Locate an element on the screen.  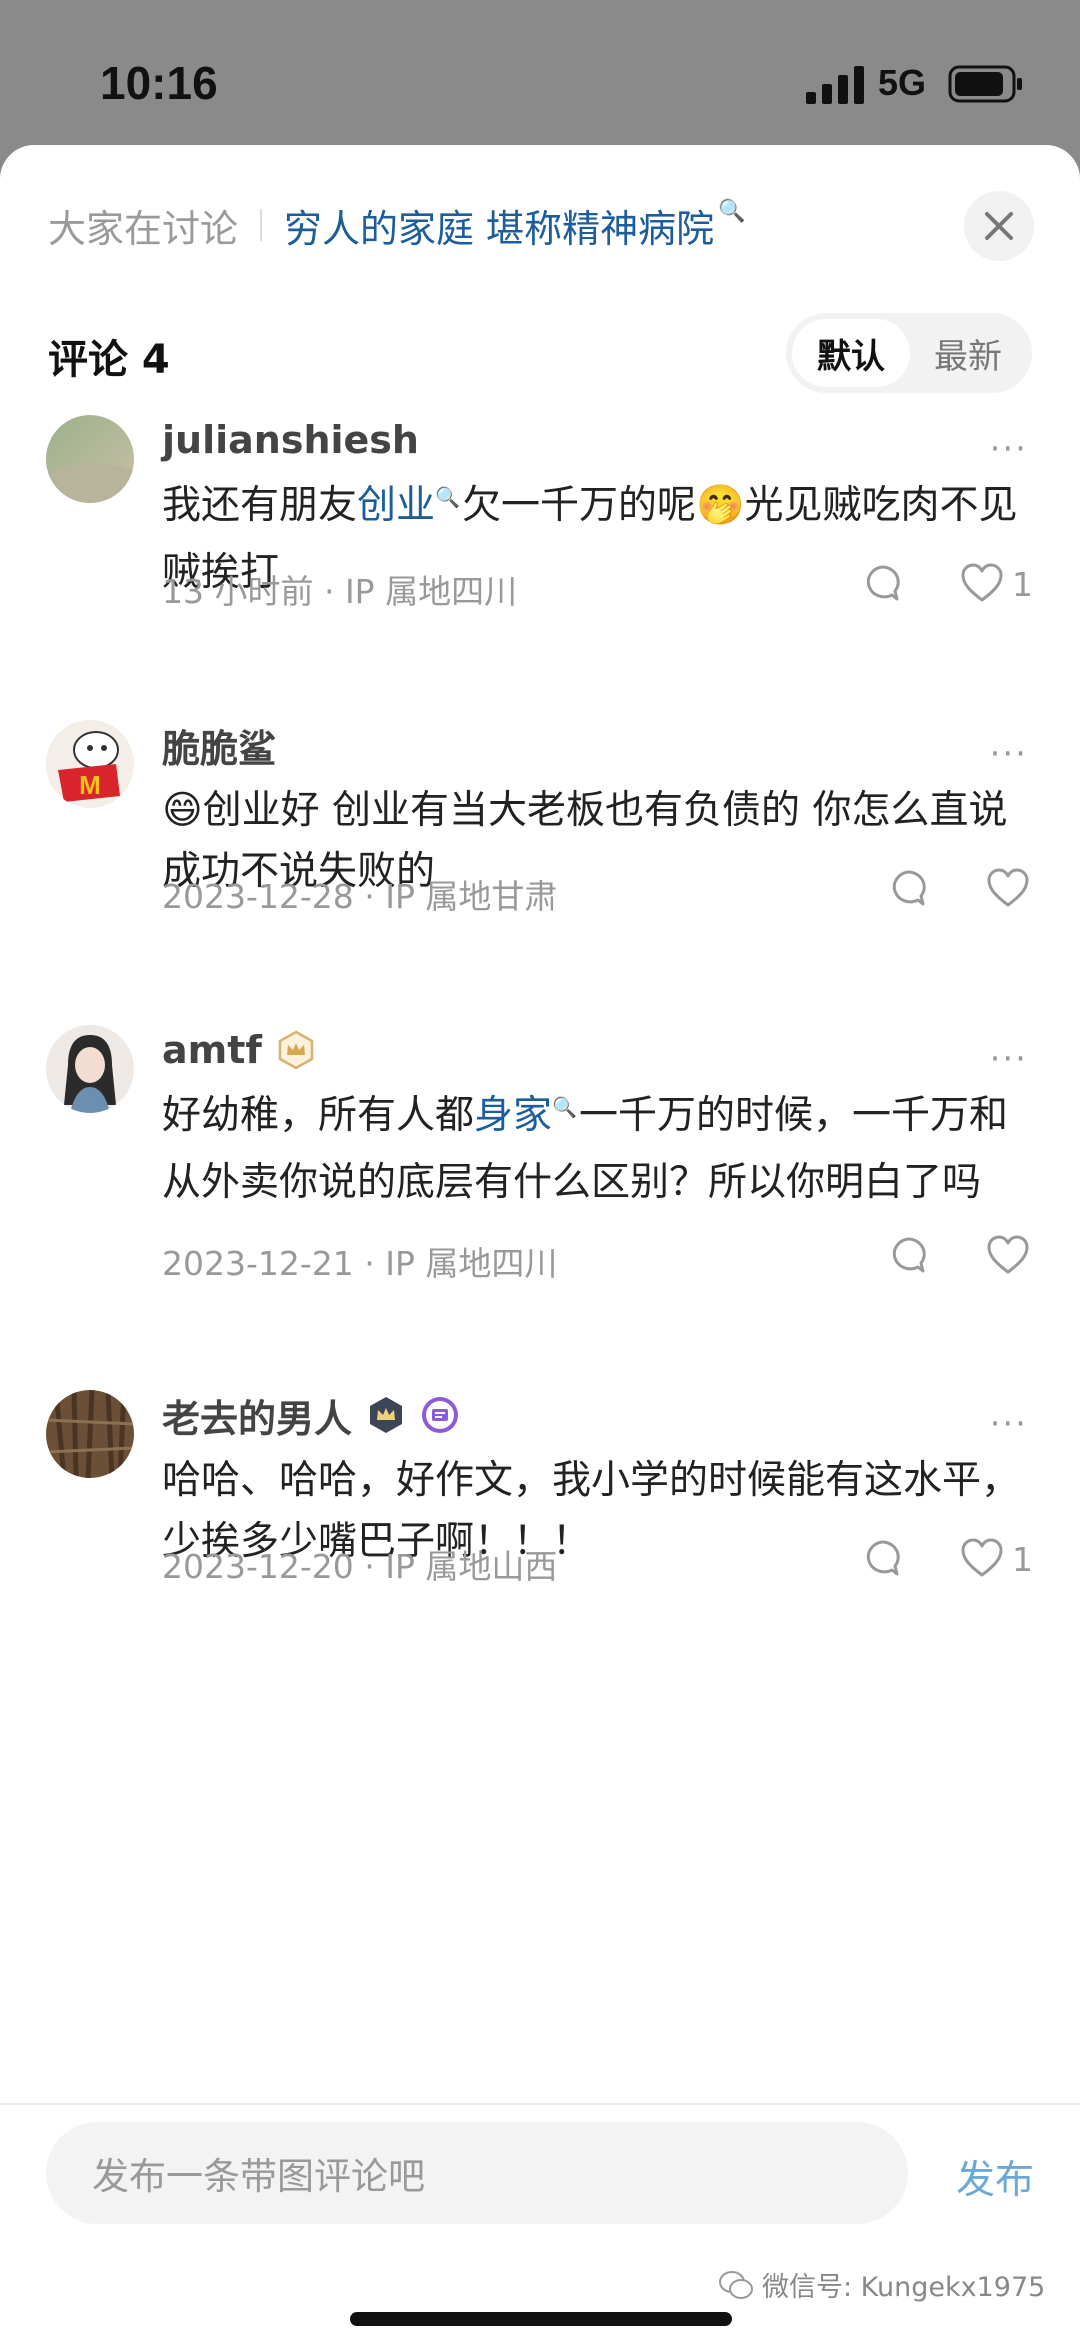
close-button is located at coordinates (999, 226).